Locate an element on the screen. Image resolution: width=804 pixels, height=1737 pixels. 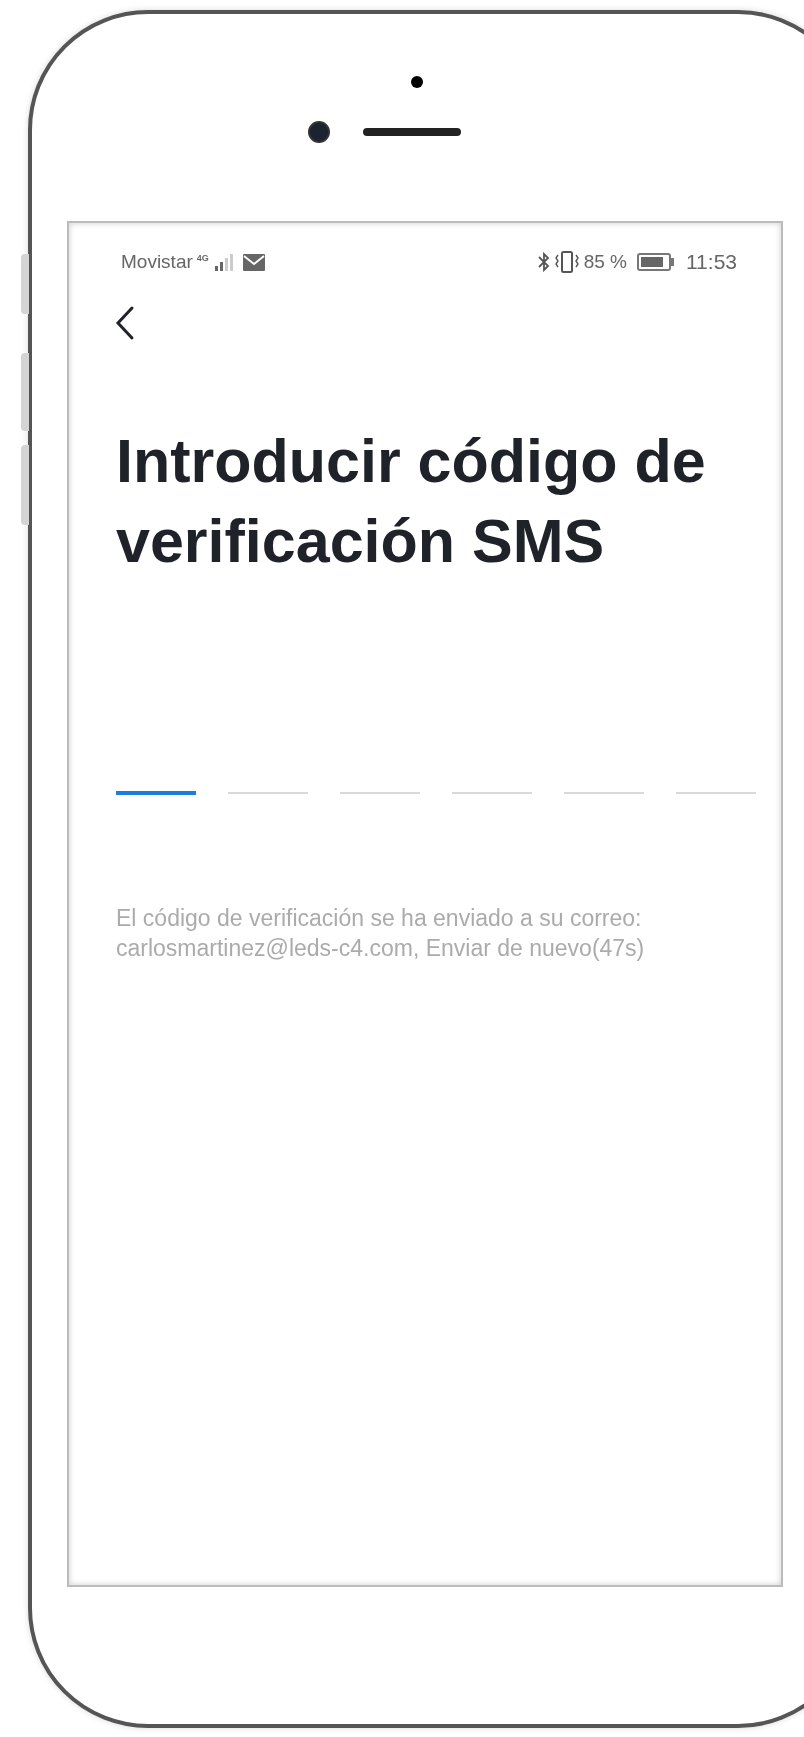
envelope-icon is located at coordinates (253, 262).